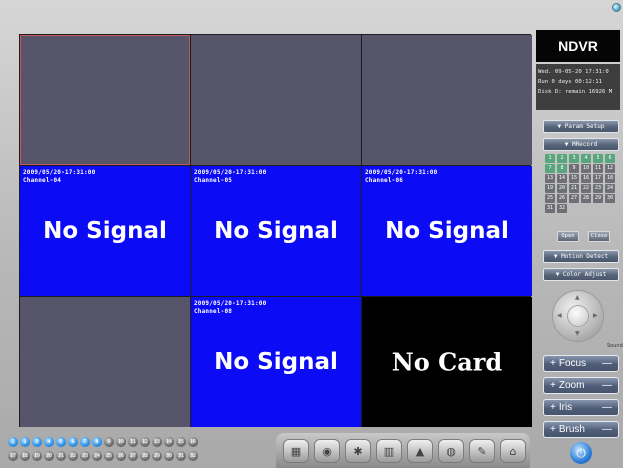 The width and height of the screenshot is (623, 468). What do you see at coordinates (169, 442) in the screenshot?
I see `channel-select-button: 14` at bounding box center [169, 442].